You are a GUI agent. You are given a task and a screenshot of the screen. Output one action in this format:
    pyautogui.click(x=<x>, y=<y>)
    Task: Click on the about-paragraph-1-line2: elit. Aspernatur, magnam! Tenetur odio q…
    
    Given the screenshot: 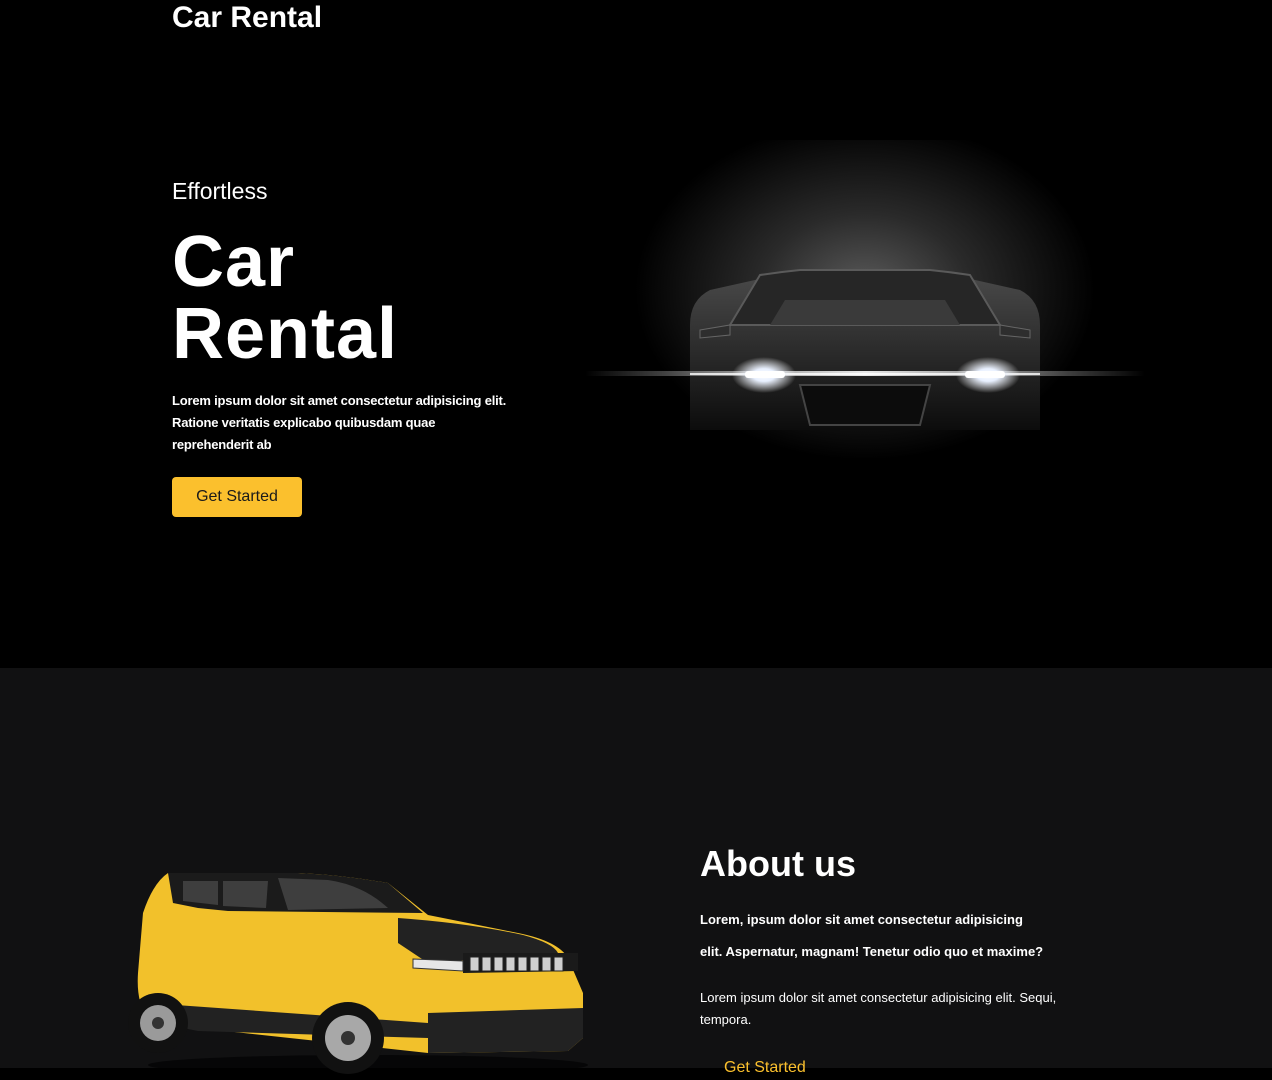 What is the action you would take?
    pyautogui.click(x=872, y=951)
    